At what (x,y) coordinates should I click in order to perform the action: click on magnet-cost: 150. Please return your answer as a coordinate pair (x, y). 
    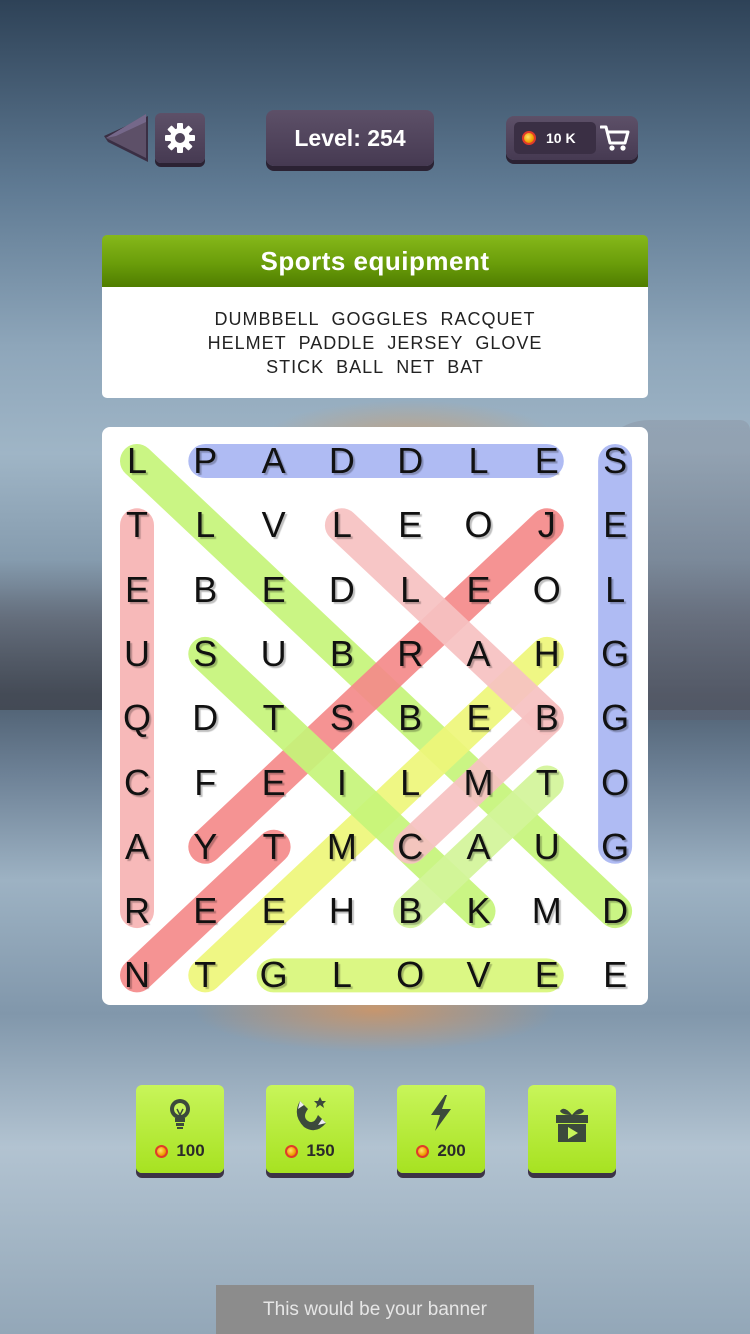
    Looking at the image, I should click on (310, 1151).